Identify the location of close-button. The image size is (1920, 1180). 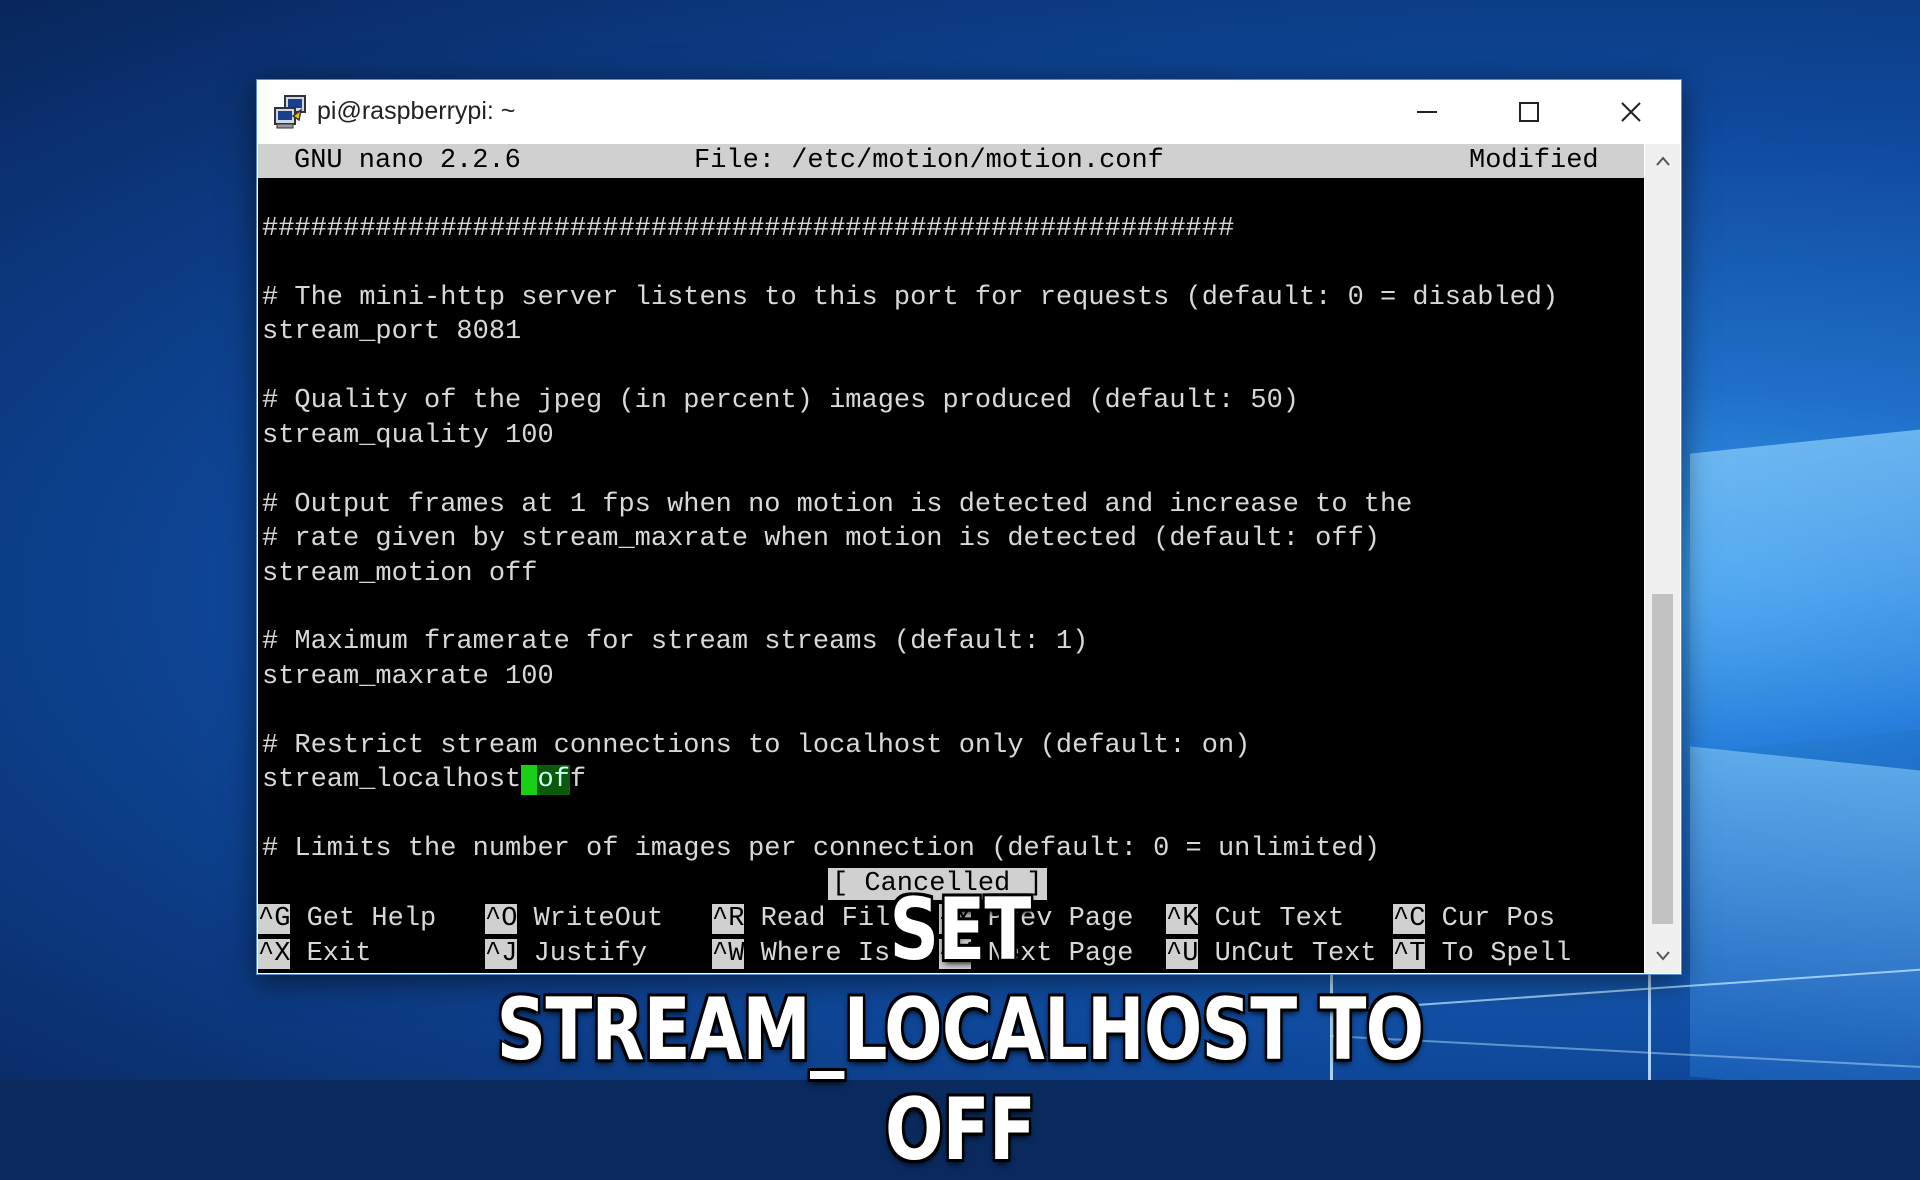
(1631, 112).